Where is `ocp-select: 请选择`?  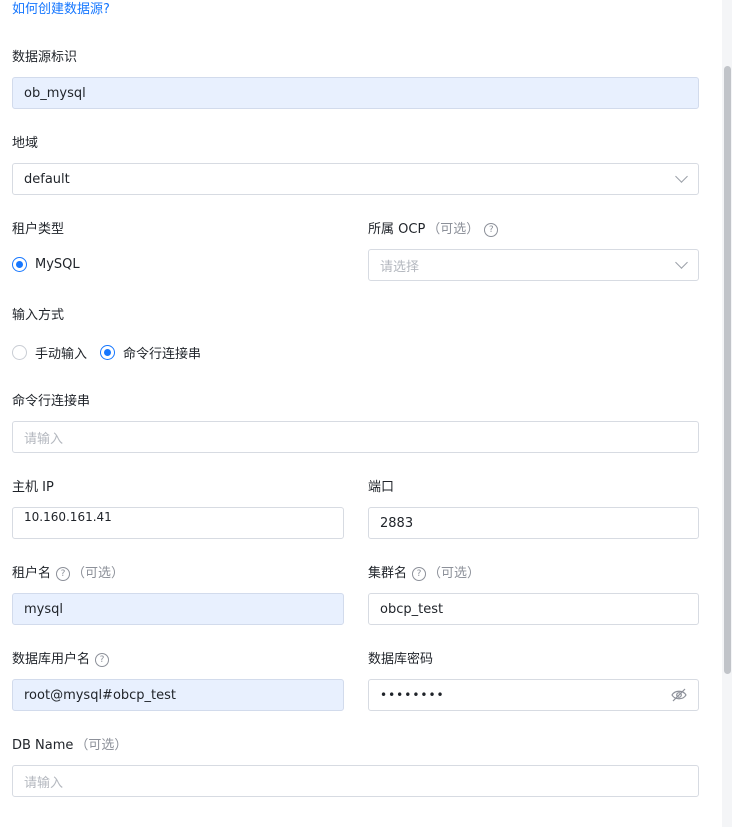 ocp-select: 请选择 is located at coordinates (533, 265).